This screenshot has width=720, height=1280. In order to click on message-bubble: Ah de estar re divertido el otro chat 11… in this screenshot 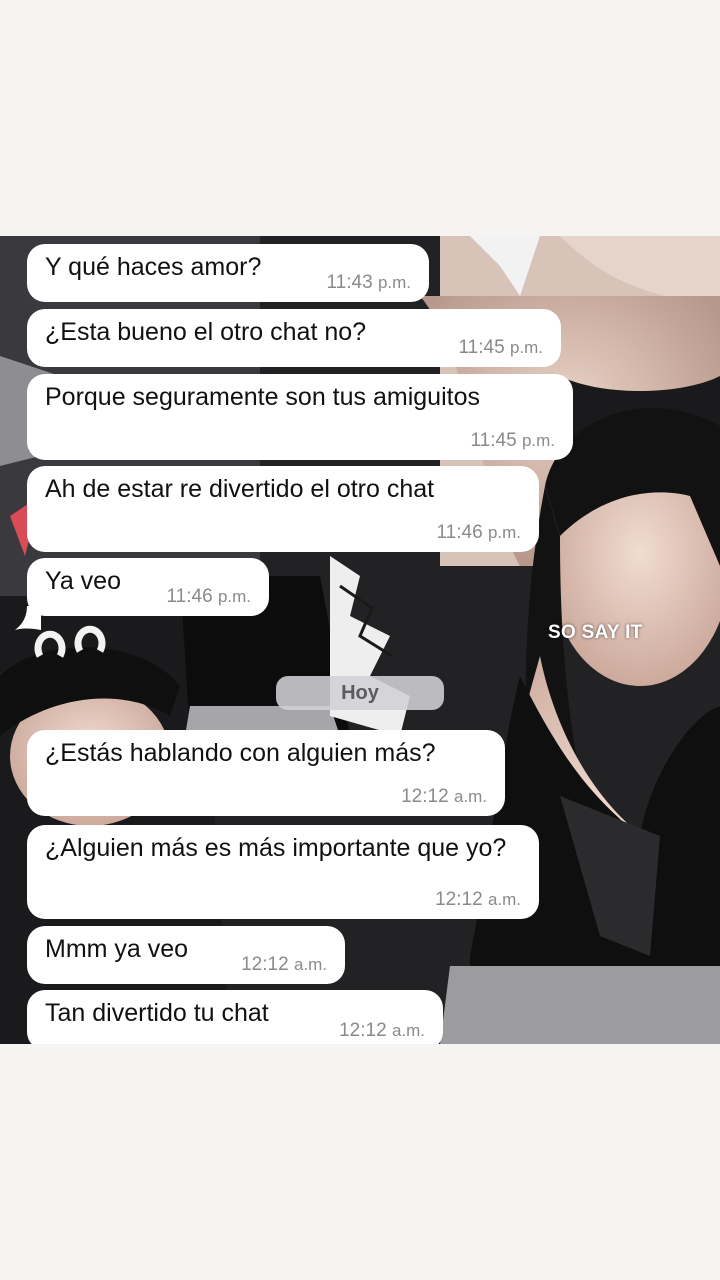, I will do `click(283, 509)`.